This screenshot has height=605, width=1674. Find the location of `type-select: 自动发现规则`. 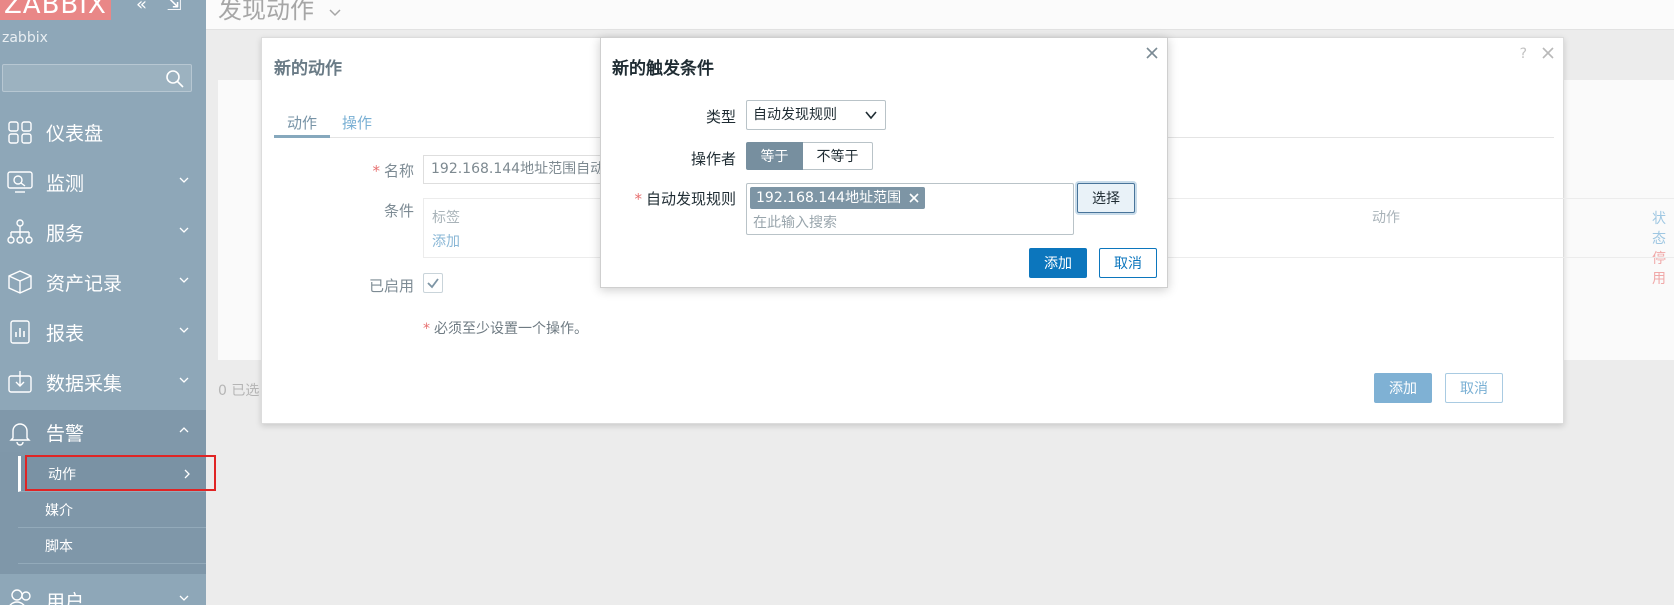

type-select: 自动发现规则 is located at coordinates (816, 115).